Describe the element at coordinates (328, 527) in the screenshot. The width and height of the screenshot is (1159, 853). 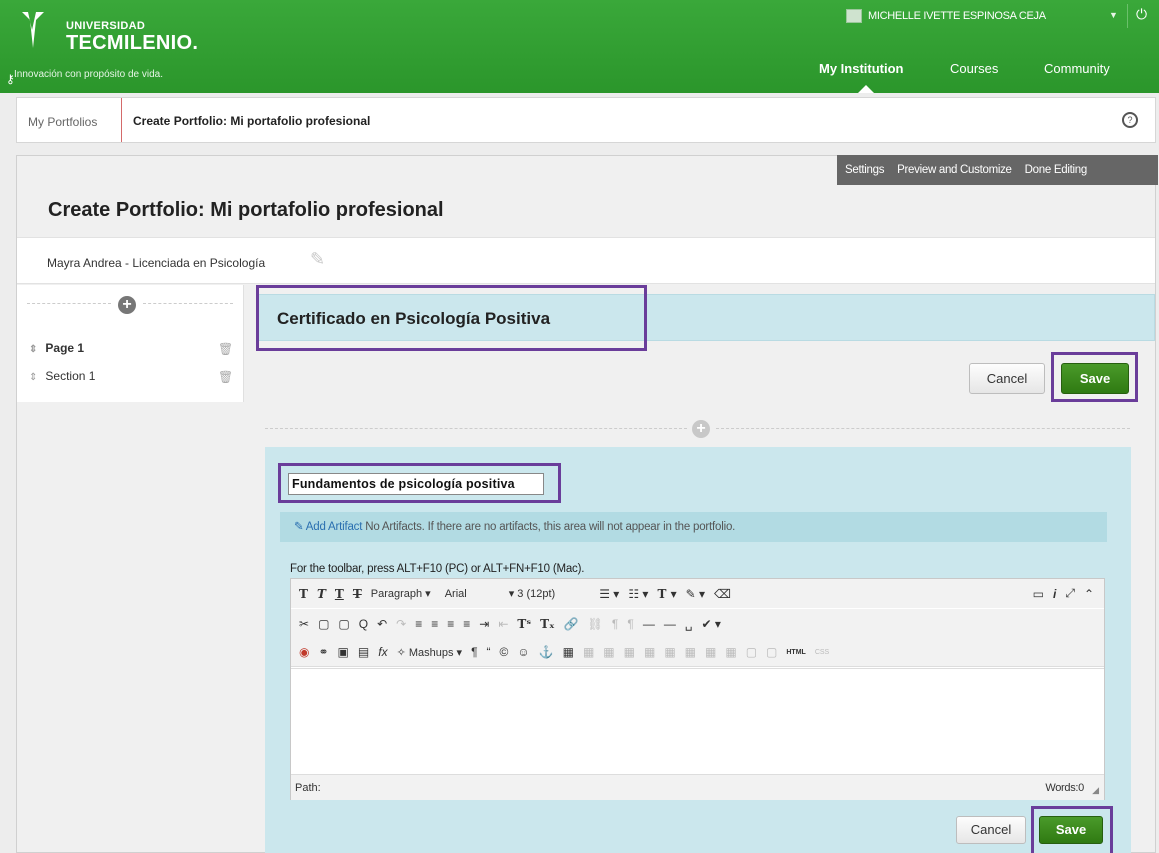
I see `add-artifact-link: ✎ Add Artifact` at that location.